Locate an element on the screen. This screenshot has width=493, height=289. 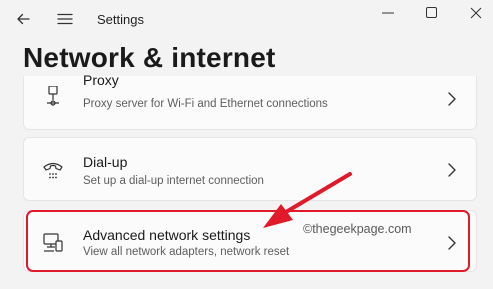
watermark: ©thegeekpage.com is located at coordinates (357, 229).